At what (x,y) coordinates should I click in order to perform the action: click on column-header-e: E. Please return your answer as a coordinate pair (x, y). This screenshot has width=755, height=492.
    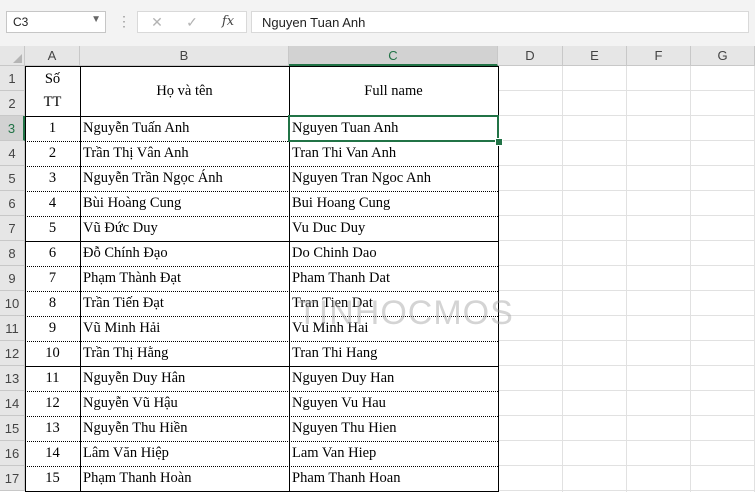
    Looking at the image, I should click on (595, 56).